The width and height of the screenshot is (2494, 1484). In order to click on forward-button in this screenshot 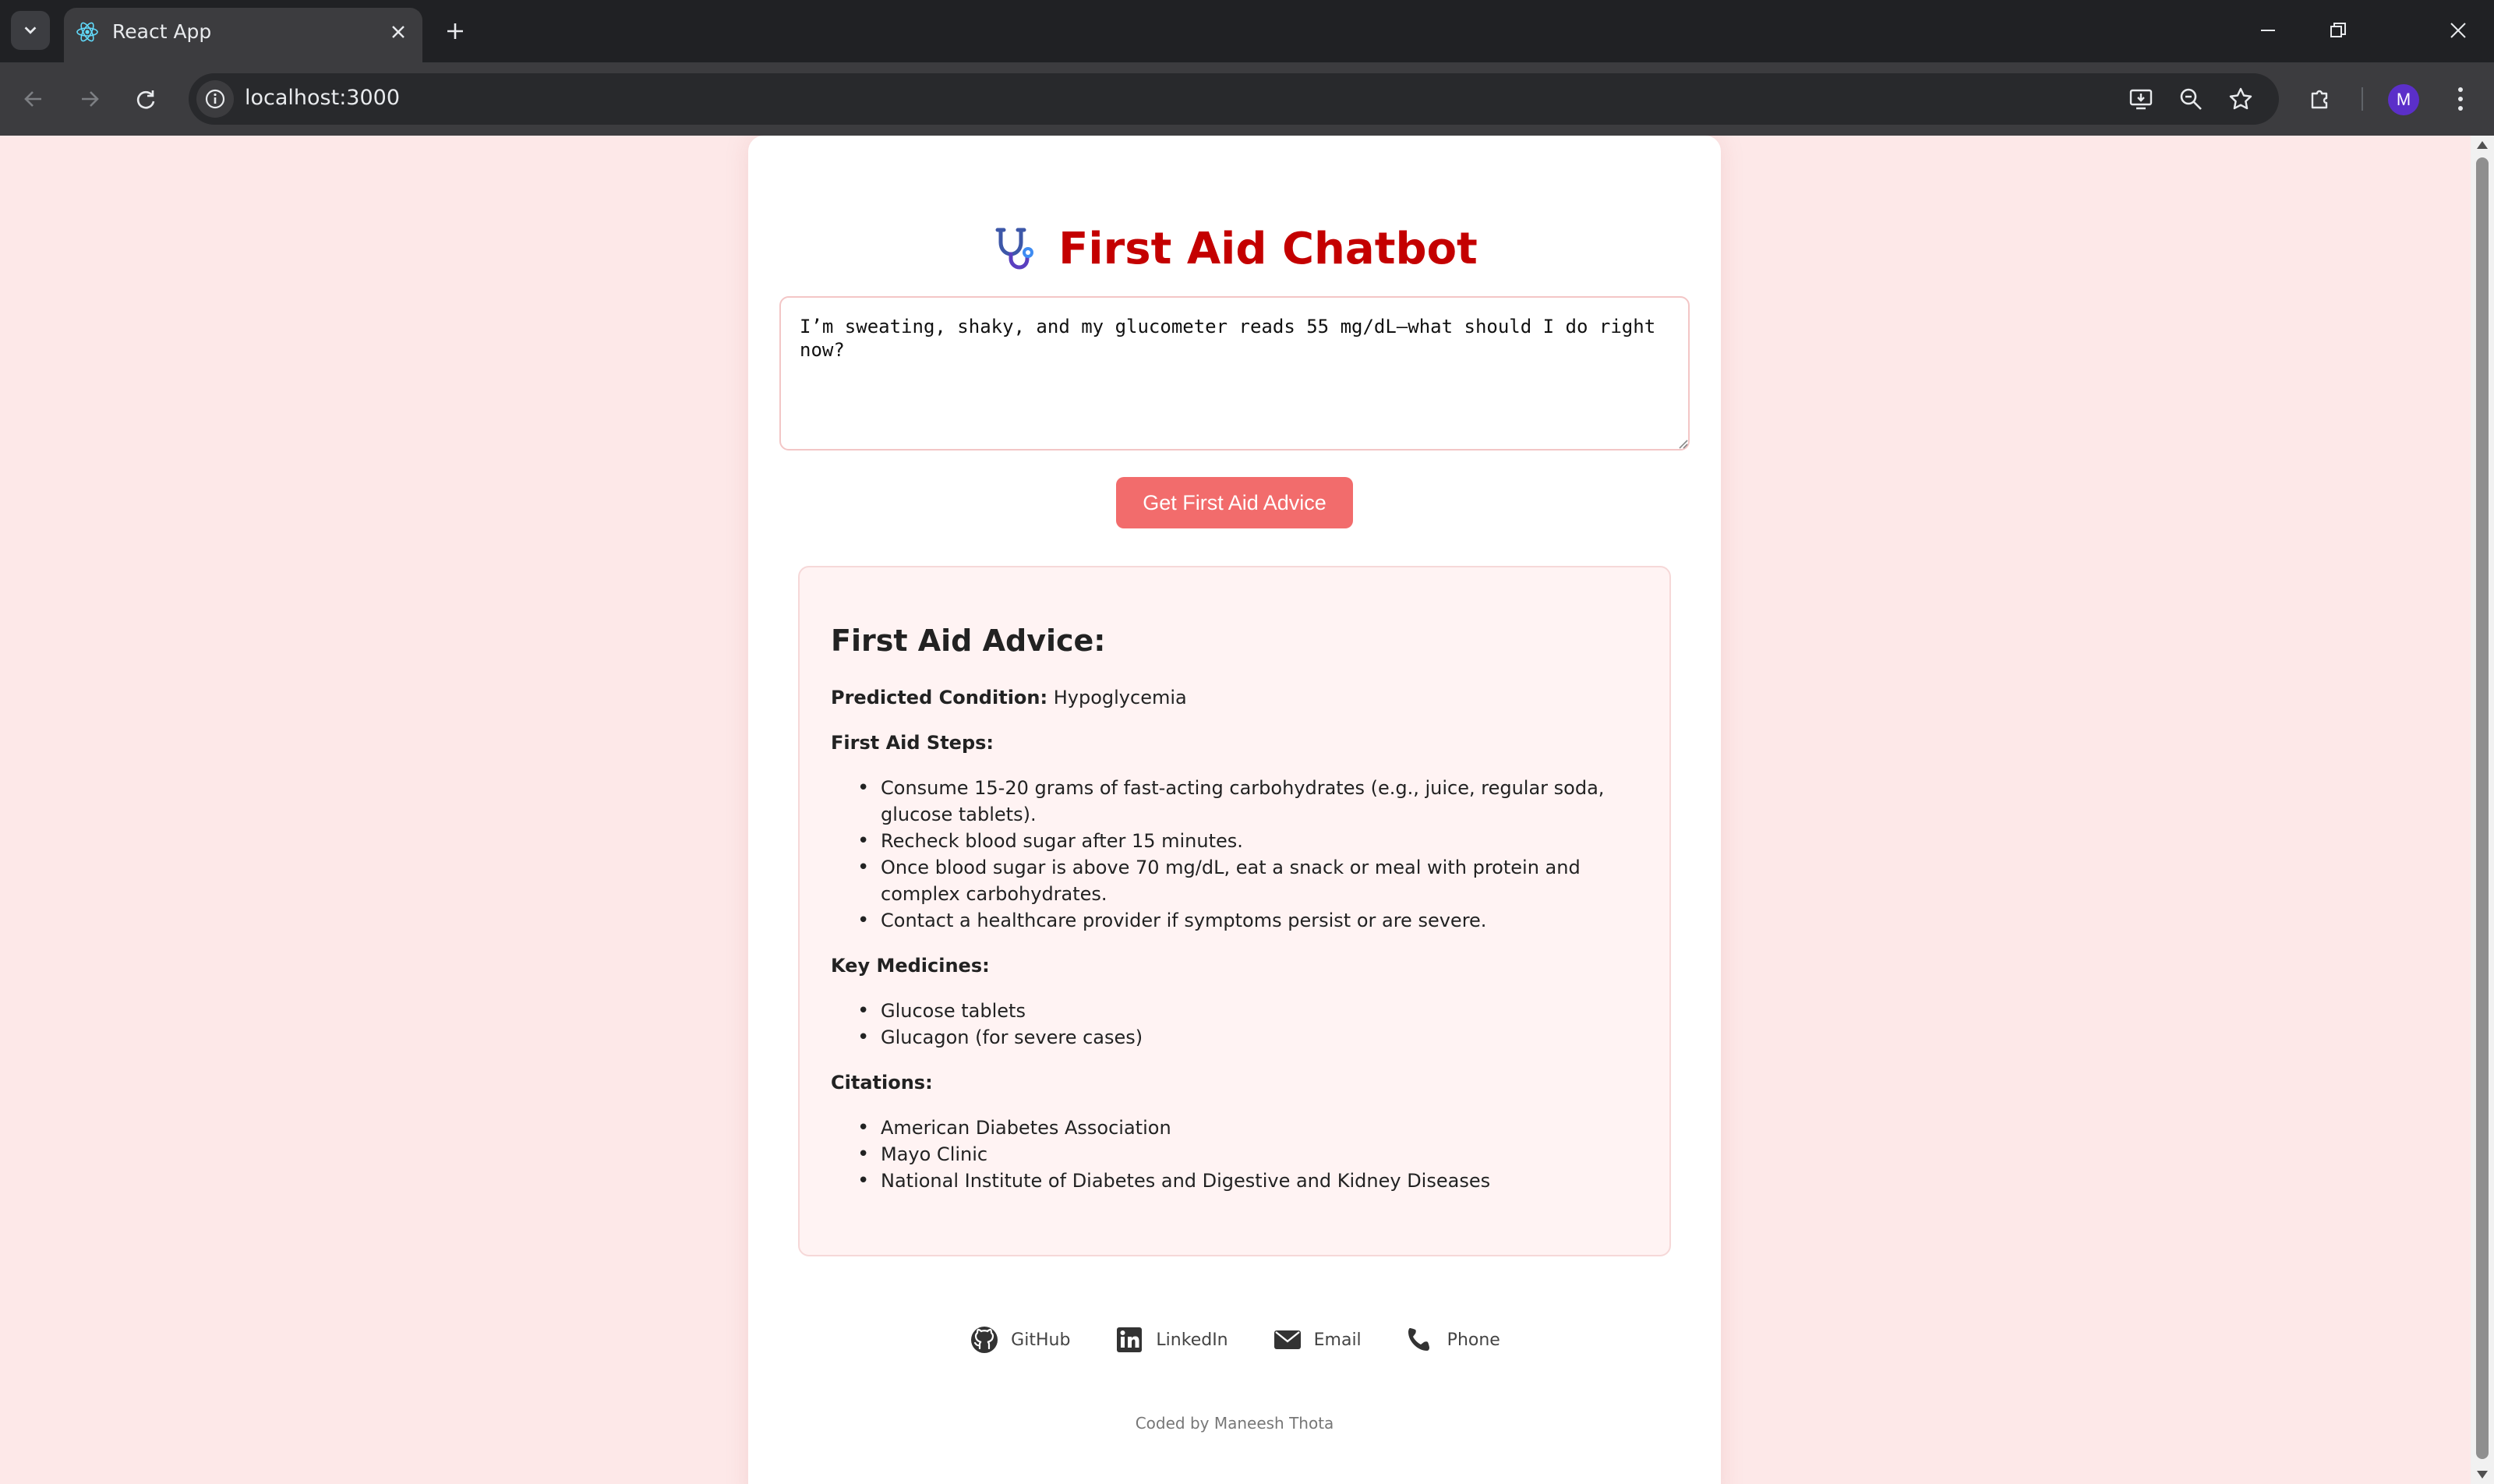, I will do `click(89, 99)`.